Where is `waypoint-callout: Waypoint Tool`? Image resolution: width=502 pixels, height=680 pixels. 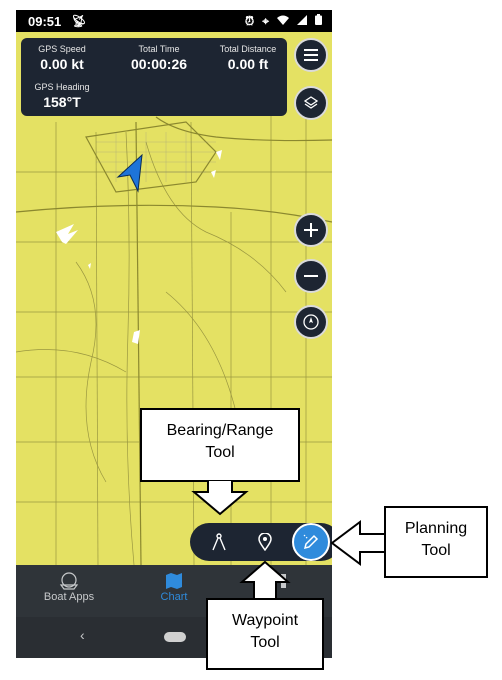 waypoint-callout: Waypoint Tool is located at coordinates (265, 634).